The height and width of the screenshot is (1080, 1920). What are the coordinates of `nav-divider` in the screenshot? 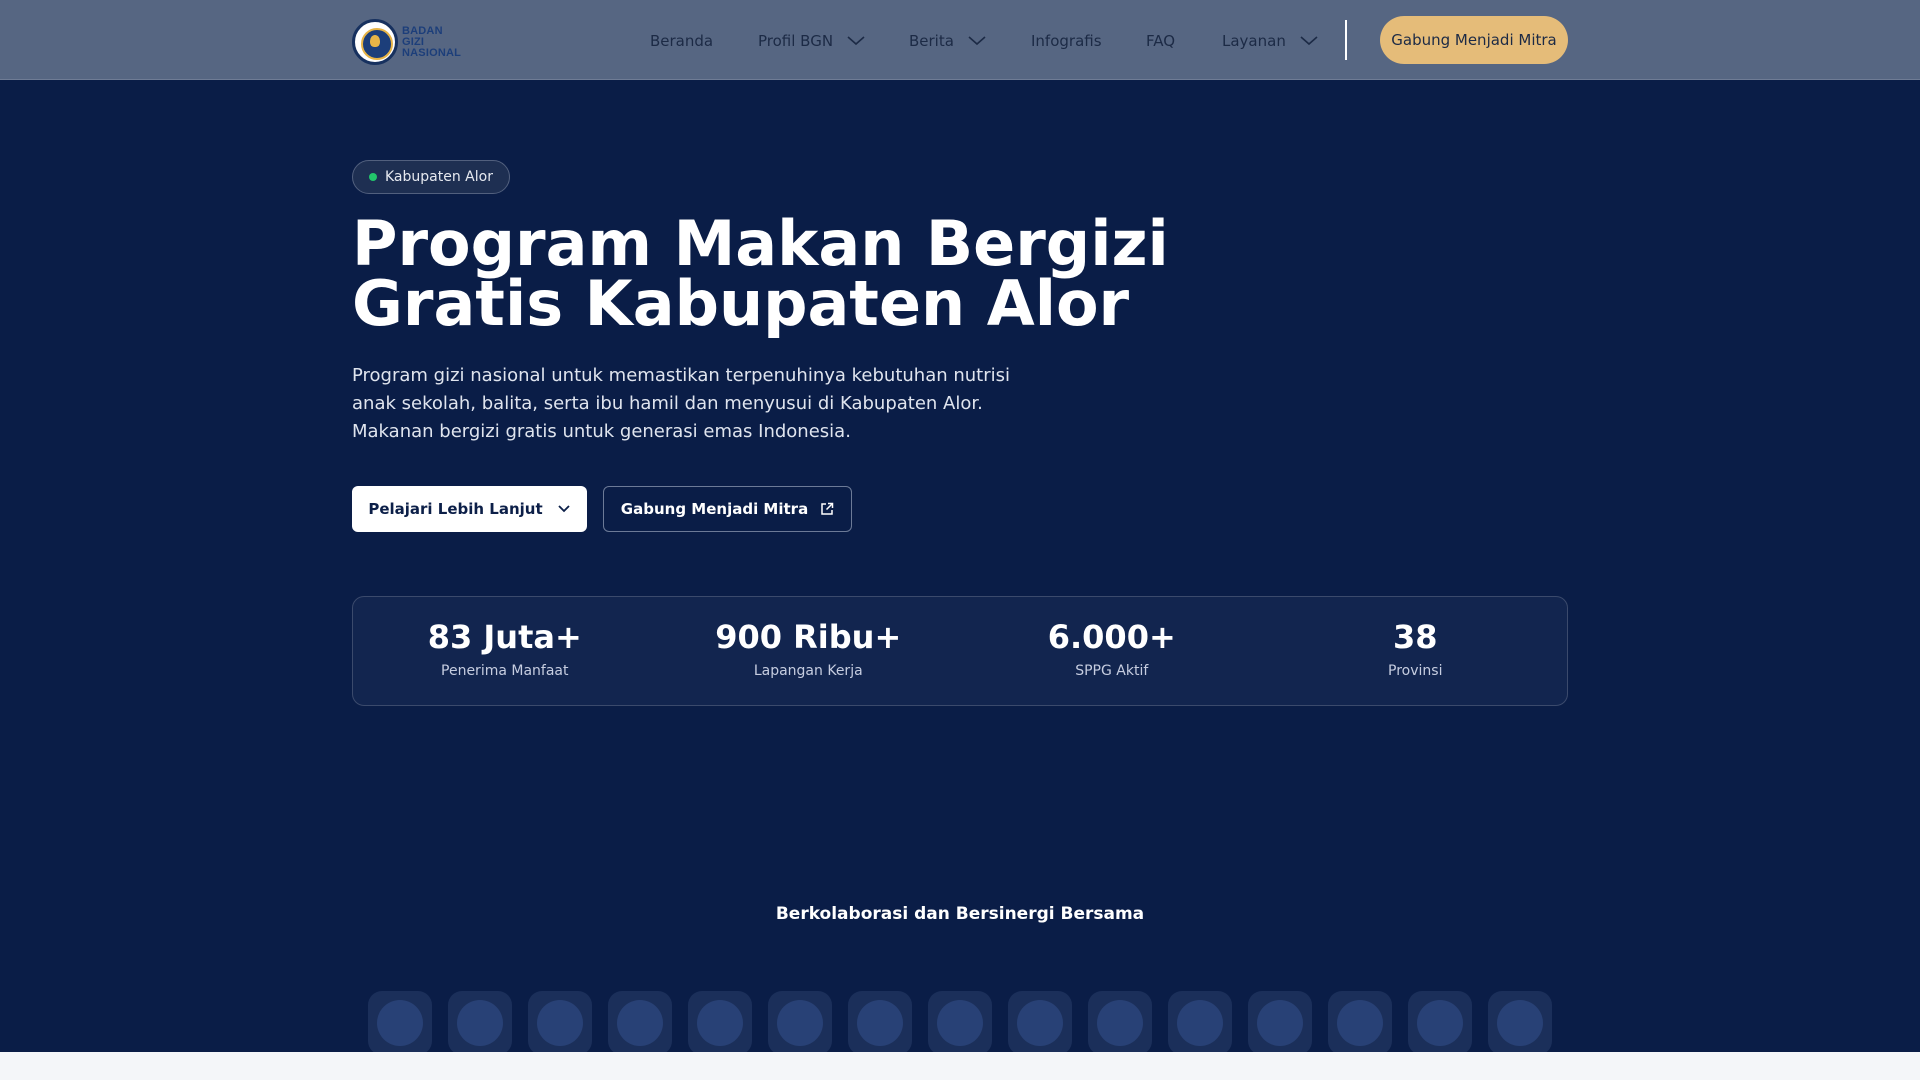 It's located at (1346, 40).